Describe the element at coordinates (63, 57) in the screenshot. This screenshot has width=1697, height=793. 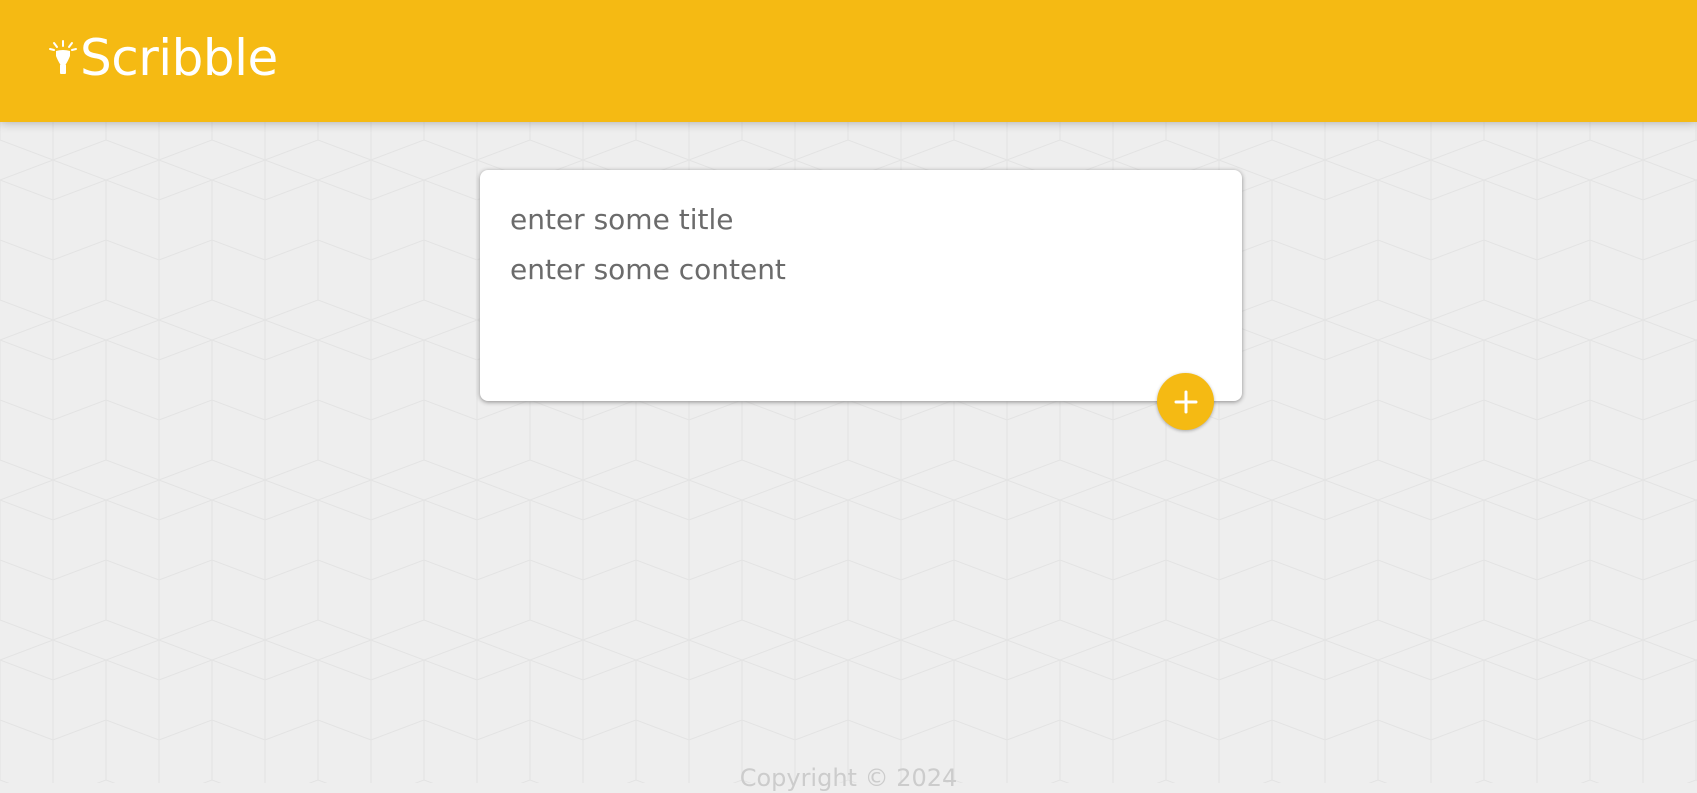
I see `lightbulb-icon` at that location.